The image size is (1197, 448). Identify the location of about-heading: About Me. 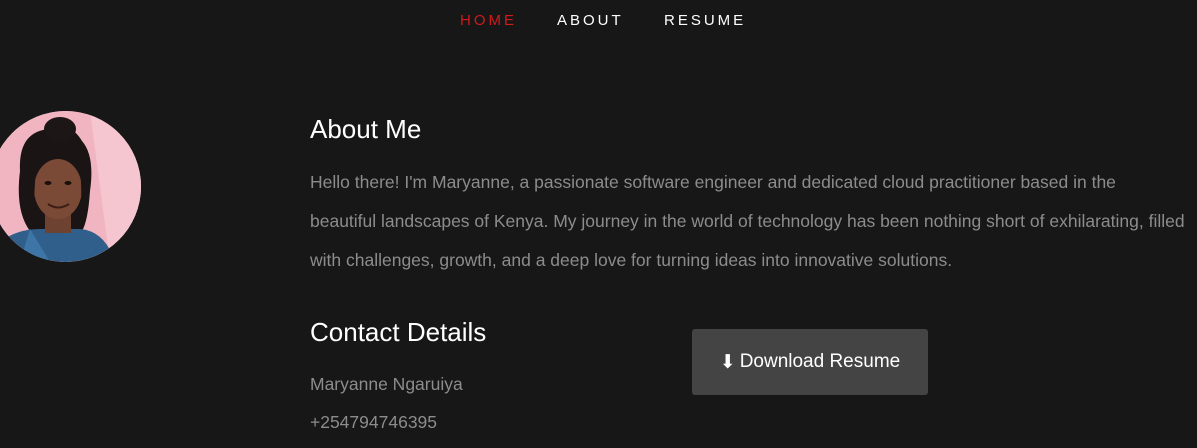
(366, 129).